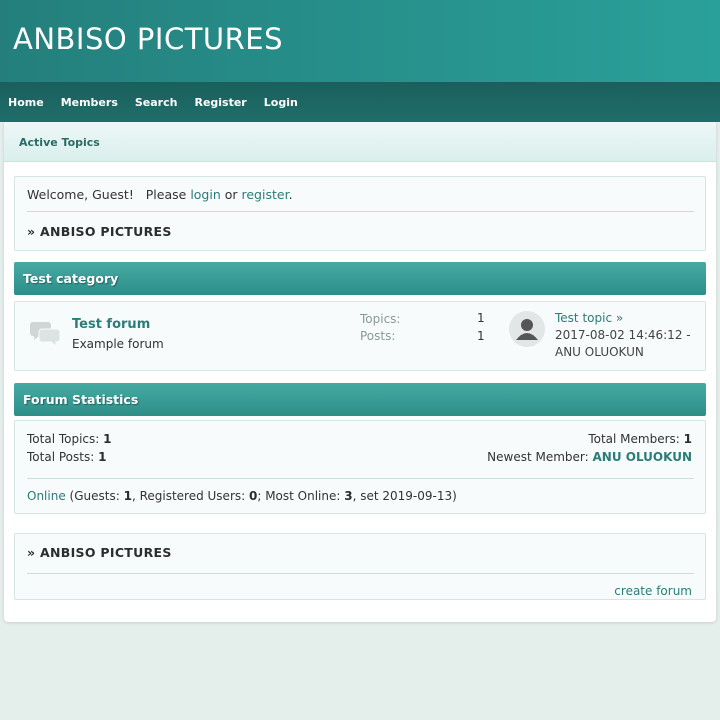 The height and width of the screenshot is (720, 720). Describe the element at coordinates (360, 278) in the screenshot. I see `category-header: Test category` at that location.